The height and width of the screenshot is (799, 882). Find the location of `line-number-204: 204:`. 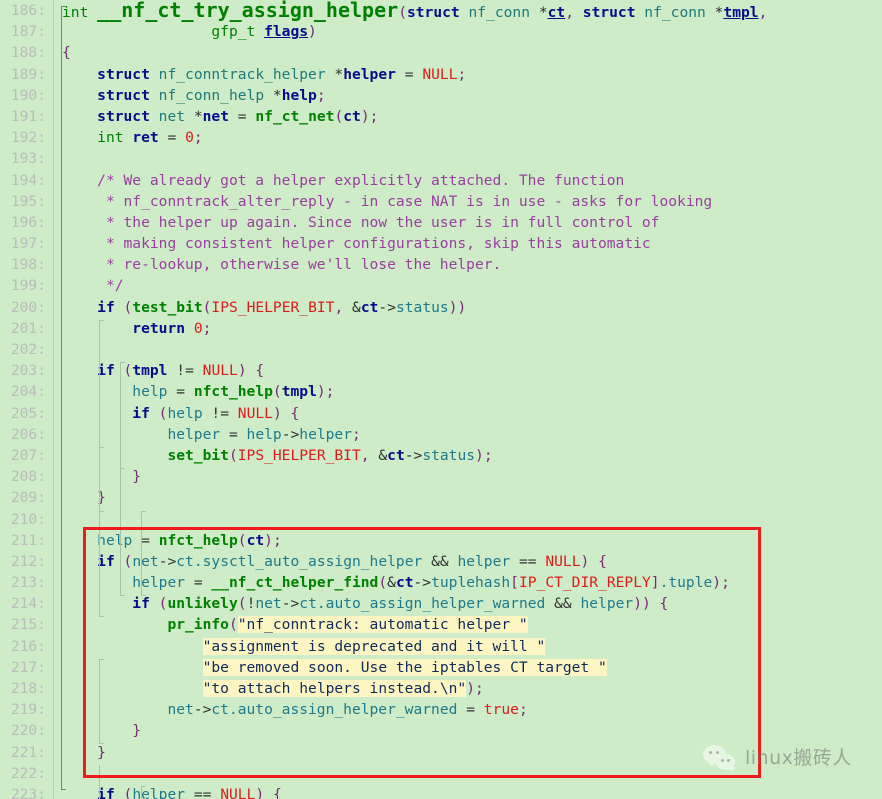

line-number-204: 204: is located at coordinates (28, 392).